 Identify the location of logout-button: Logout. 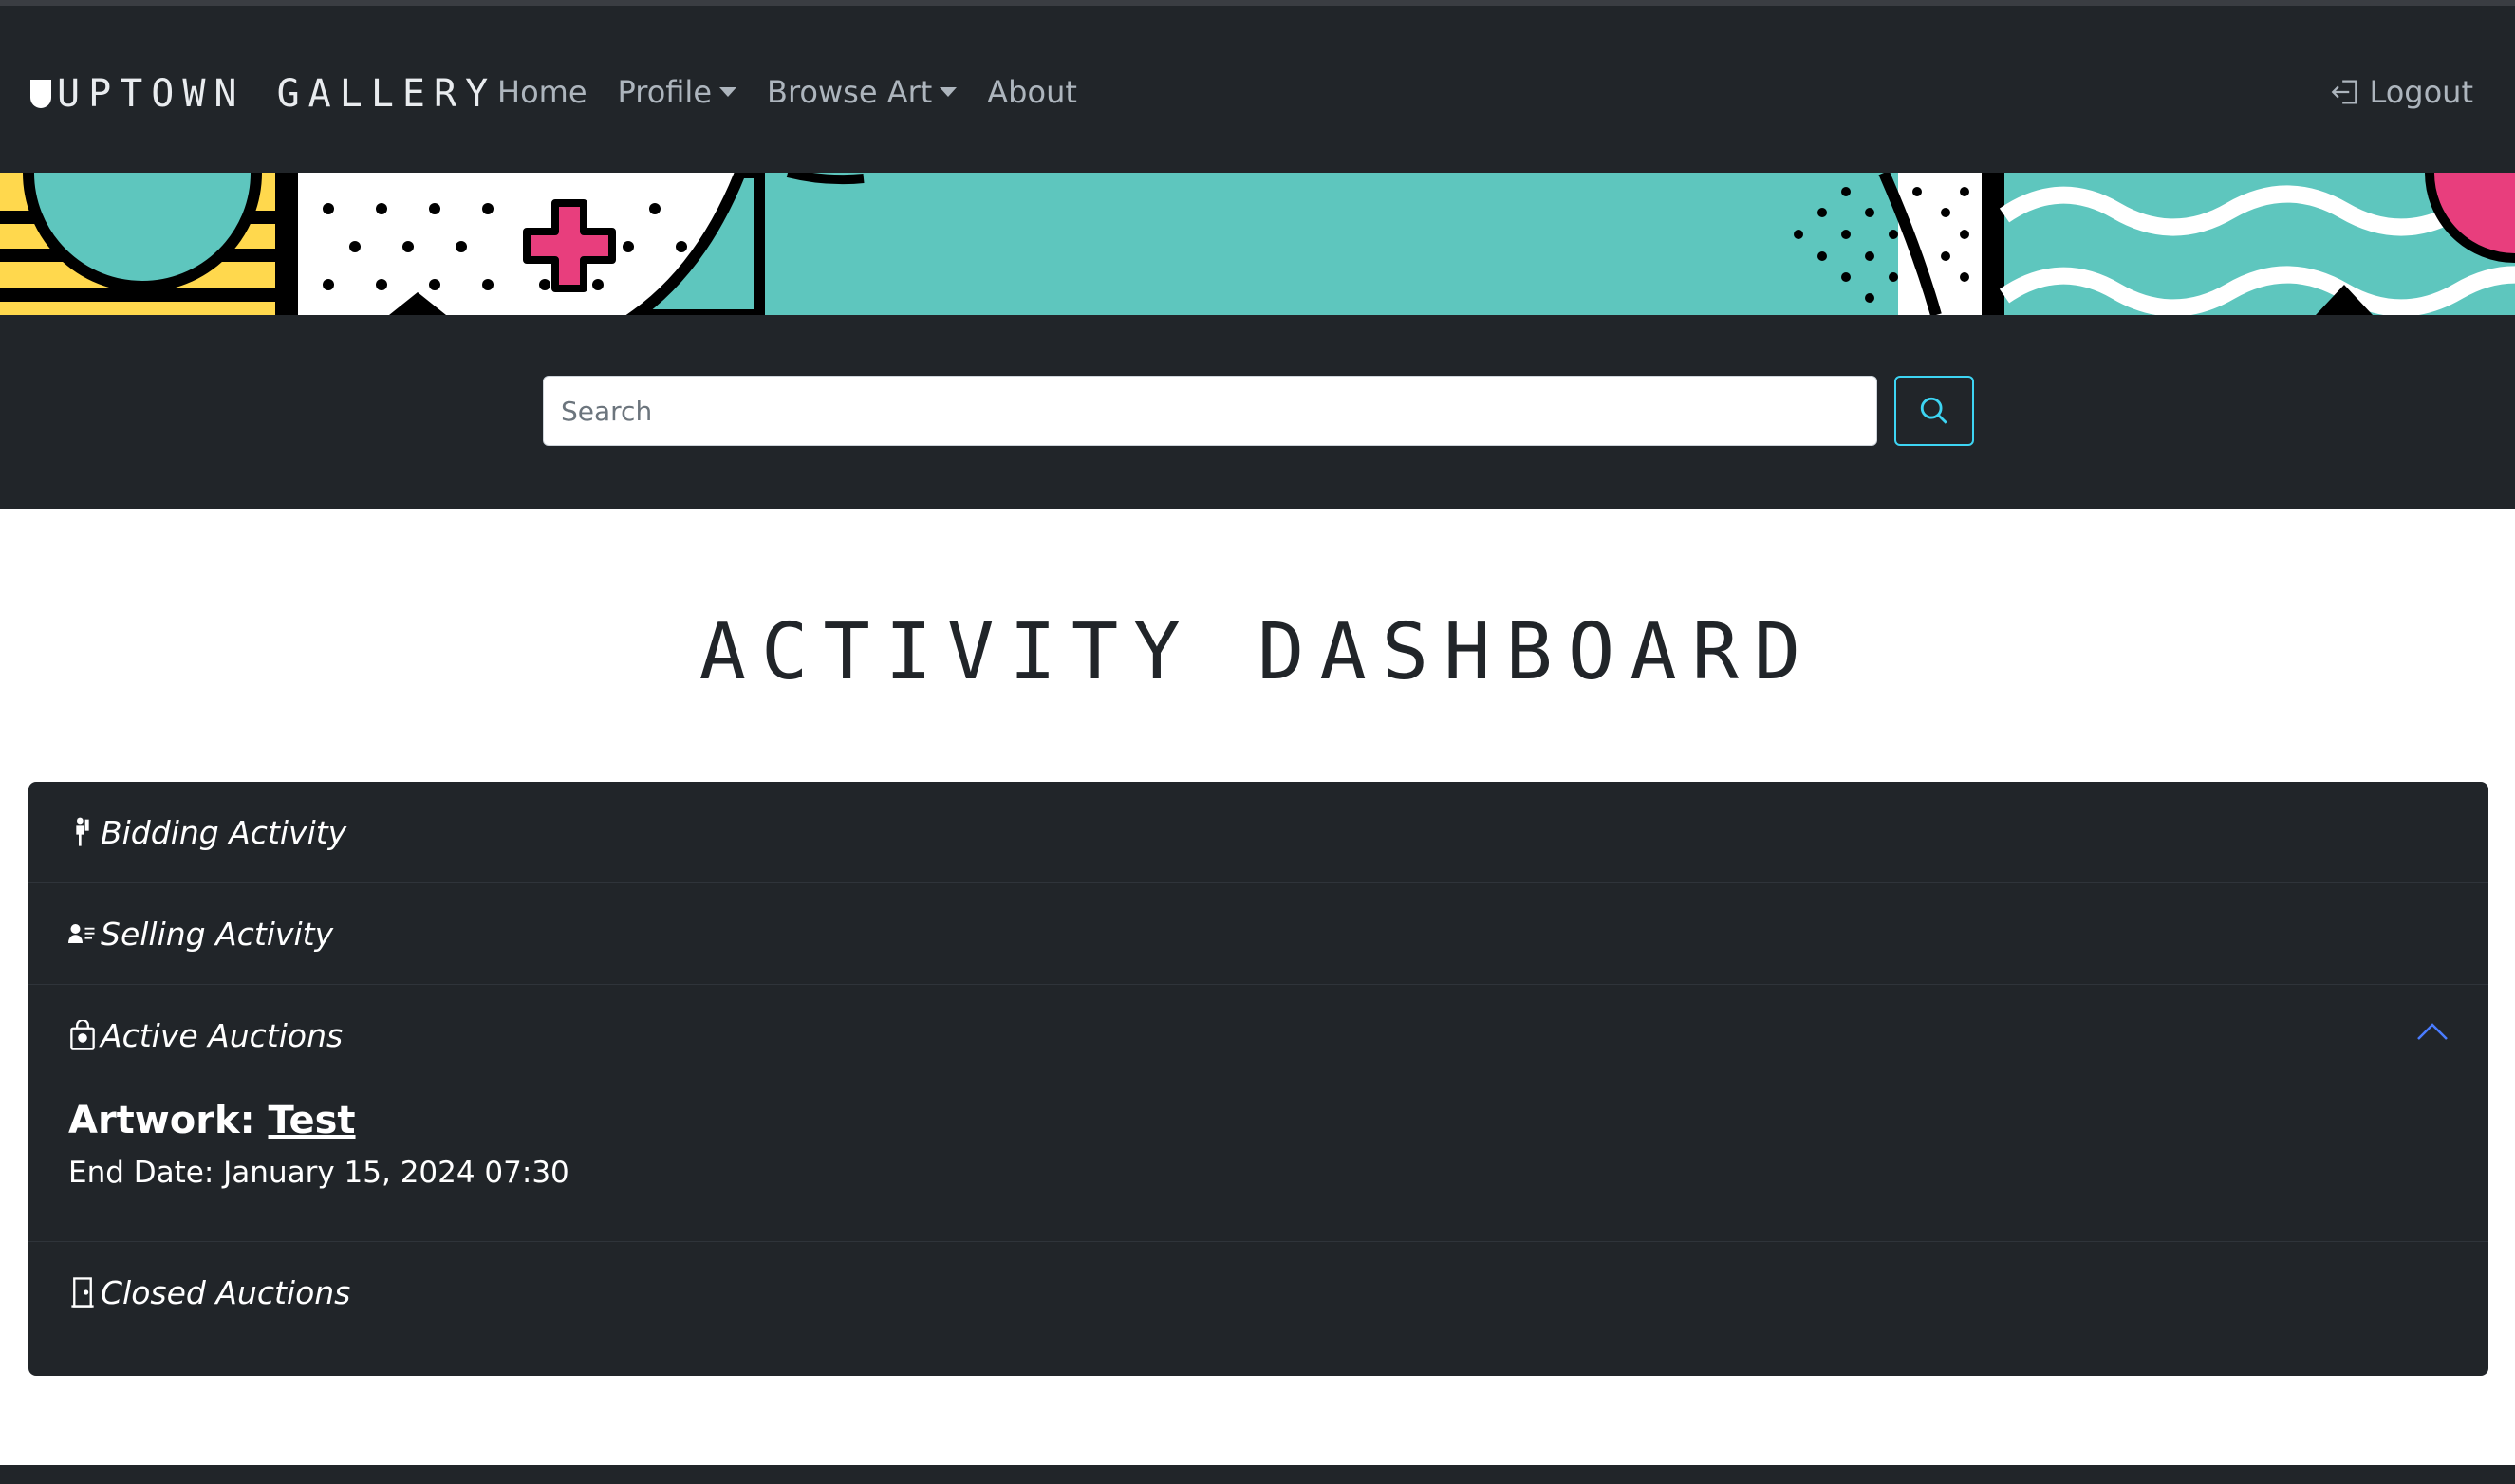
(2401, 92).